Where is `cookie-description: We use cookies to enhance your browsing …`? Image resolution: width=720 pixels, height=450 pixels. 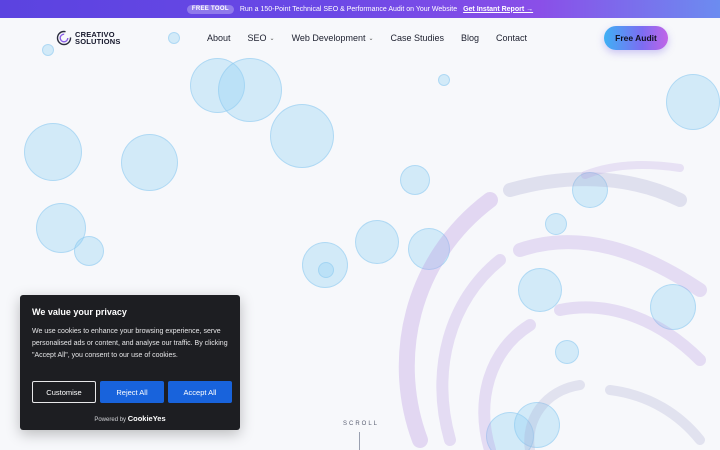 cookie-description: We use cookies to enhance your browsing … is located at coordinates (130, 343).